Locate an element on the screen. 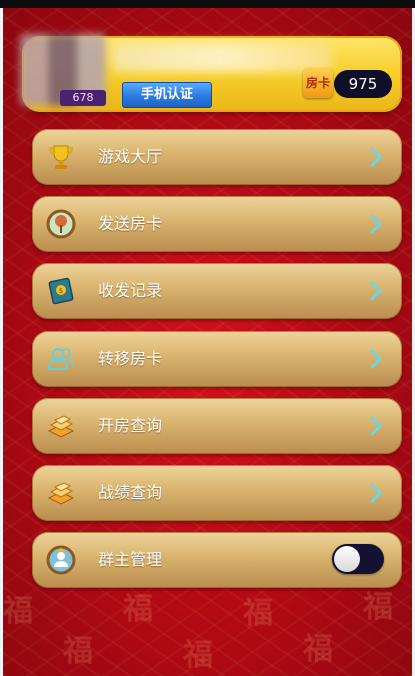 The width and height of the screenshot is (415, 676). menu-item-label: 转移房卡 is located at coordinates (130, 358).